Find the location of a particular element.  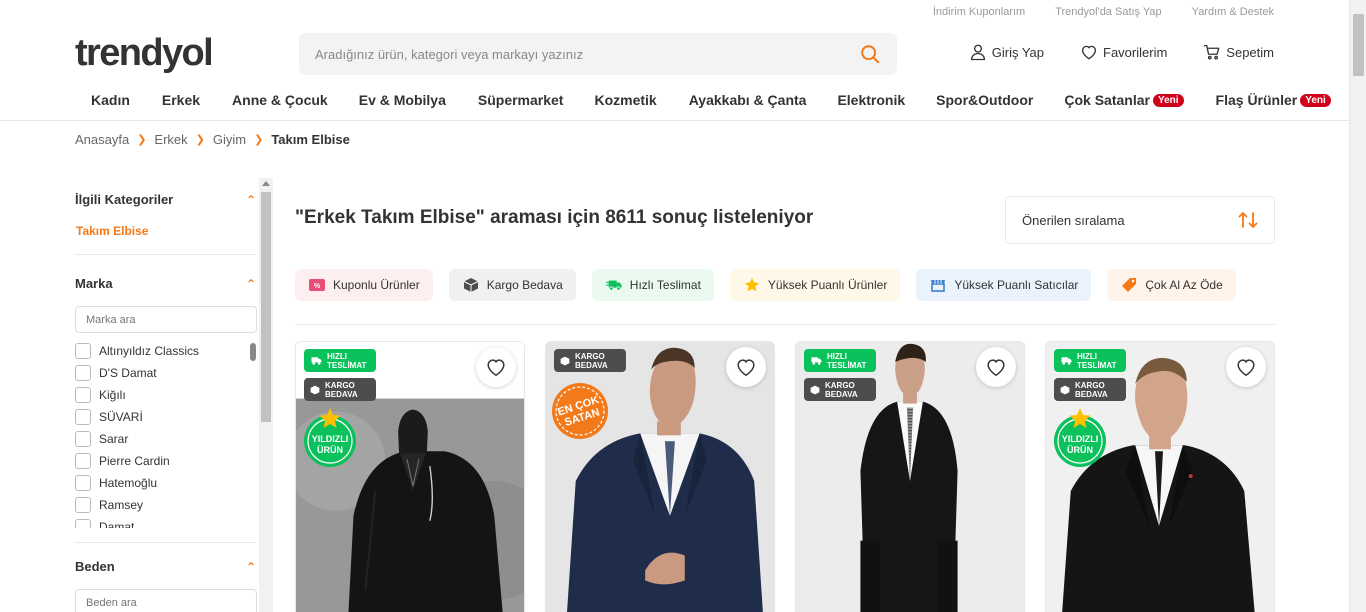

related-category-link: Takım Elbise is located at coordinates (166, 231).